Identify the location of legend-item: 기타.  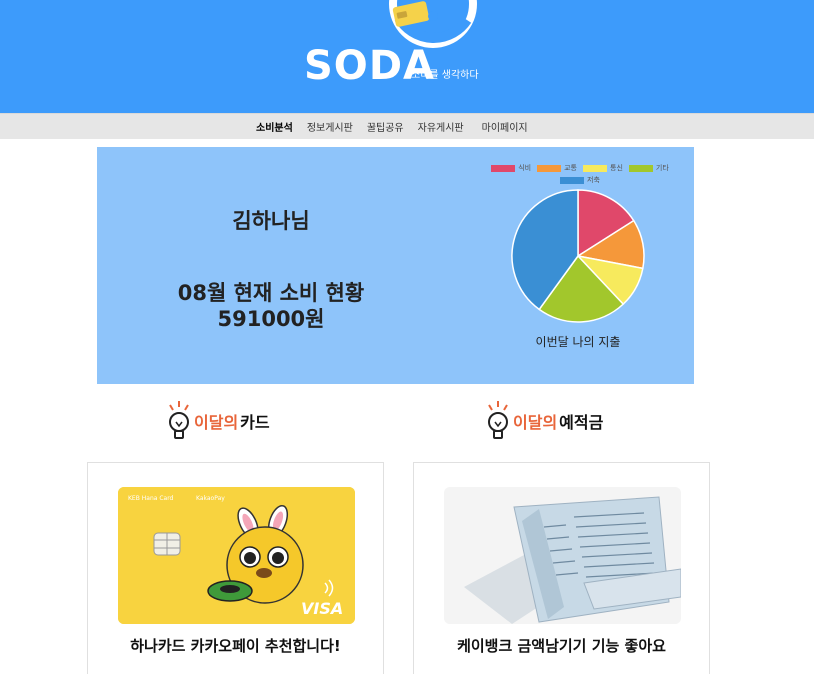
(648, 168).